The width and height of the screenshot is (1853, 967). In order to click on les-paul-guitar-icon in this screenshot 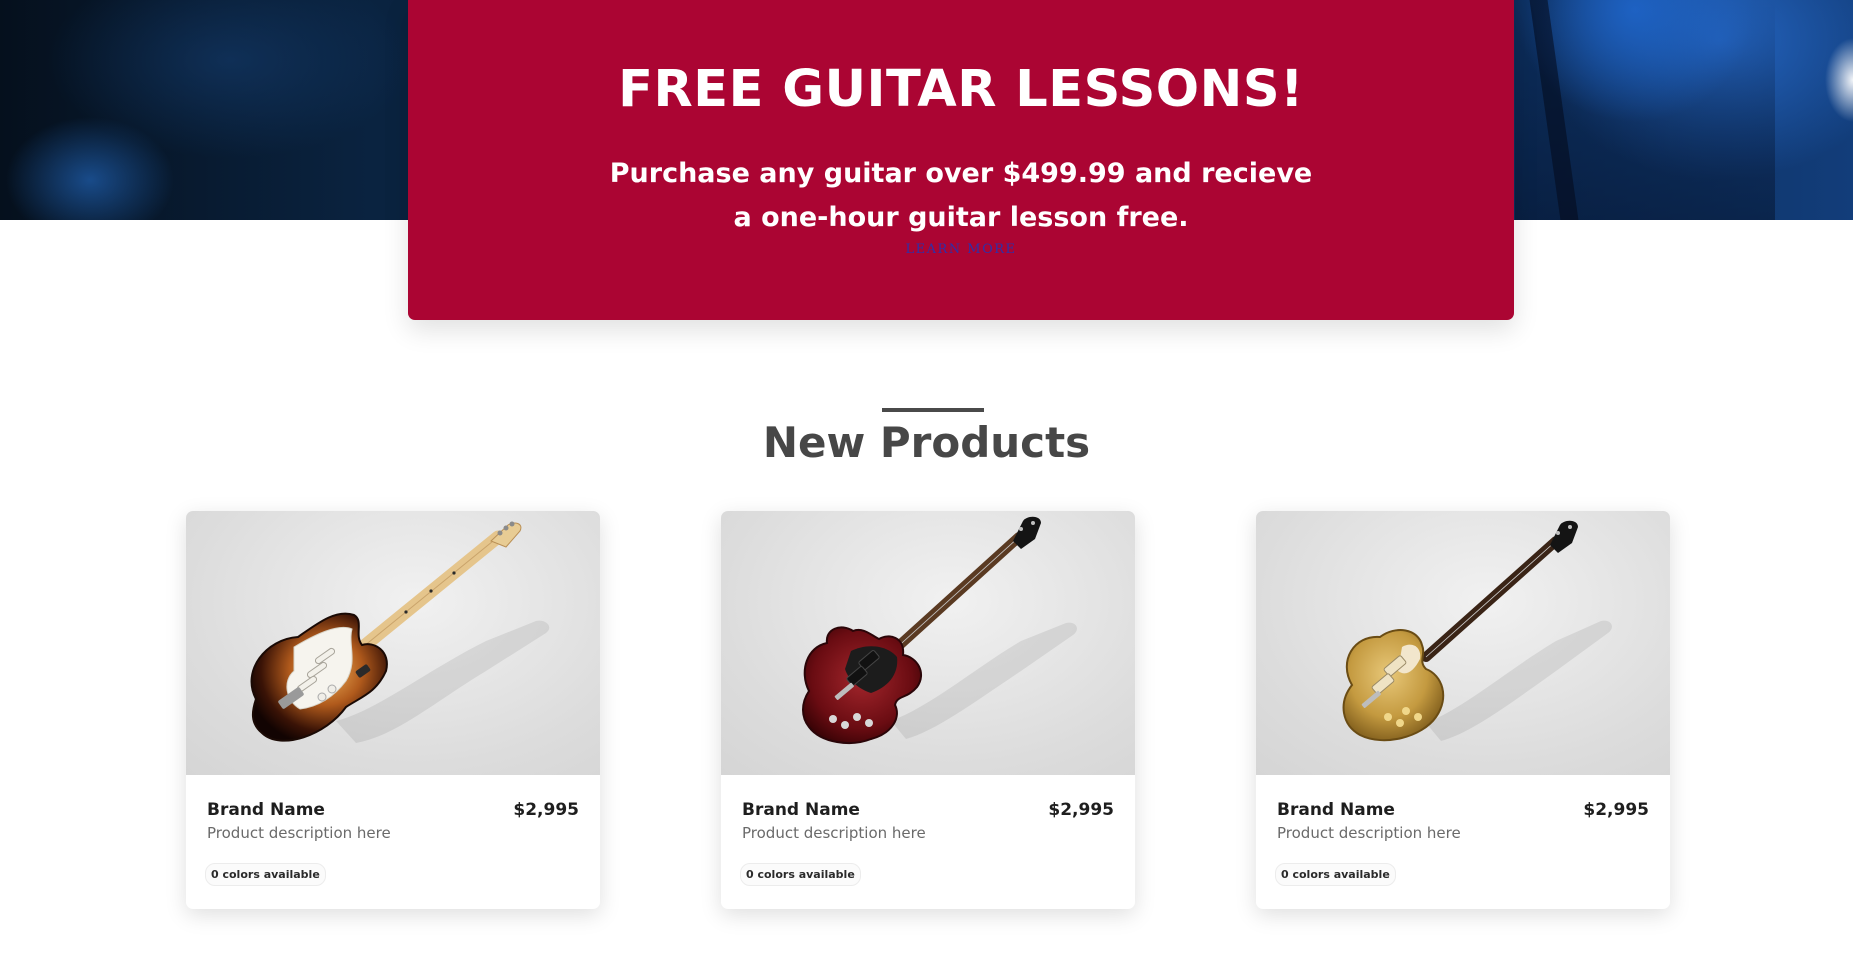, I will do `click(1477, 631)`.